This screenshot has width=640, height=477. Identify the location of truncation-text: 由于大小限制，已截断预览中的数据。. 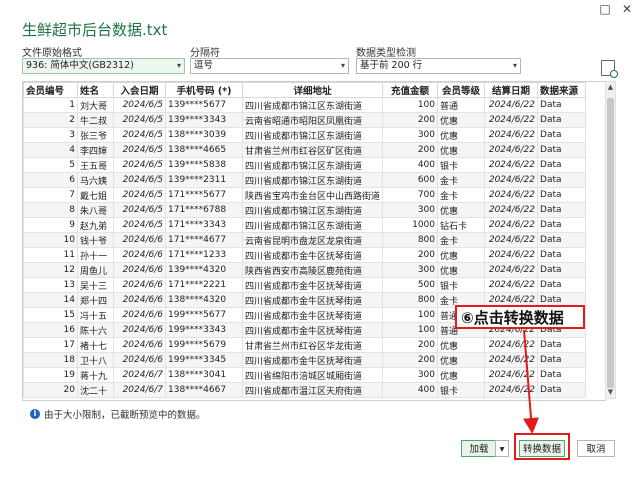
(125, 415).